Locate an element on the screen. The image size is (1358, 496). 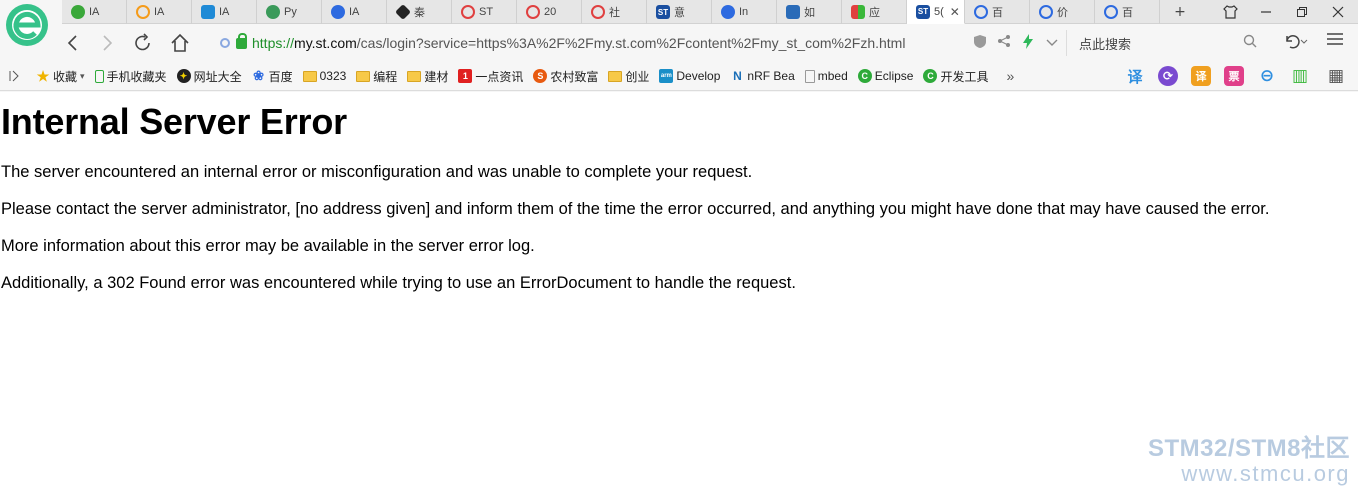
bookmark-folder: 创业 is located at coordinates (628, 76).